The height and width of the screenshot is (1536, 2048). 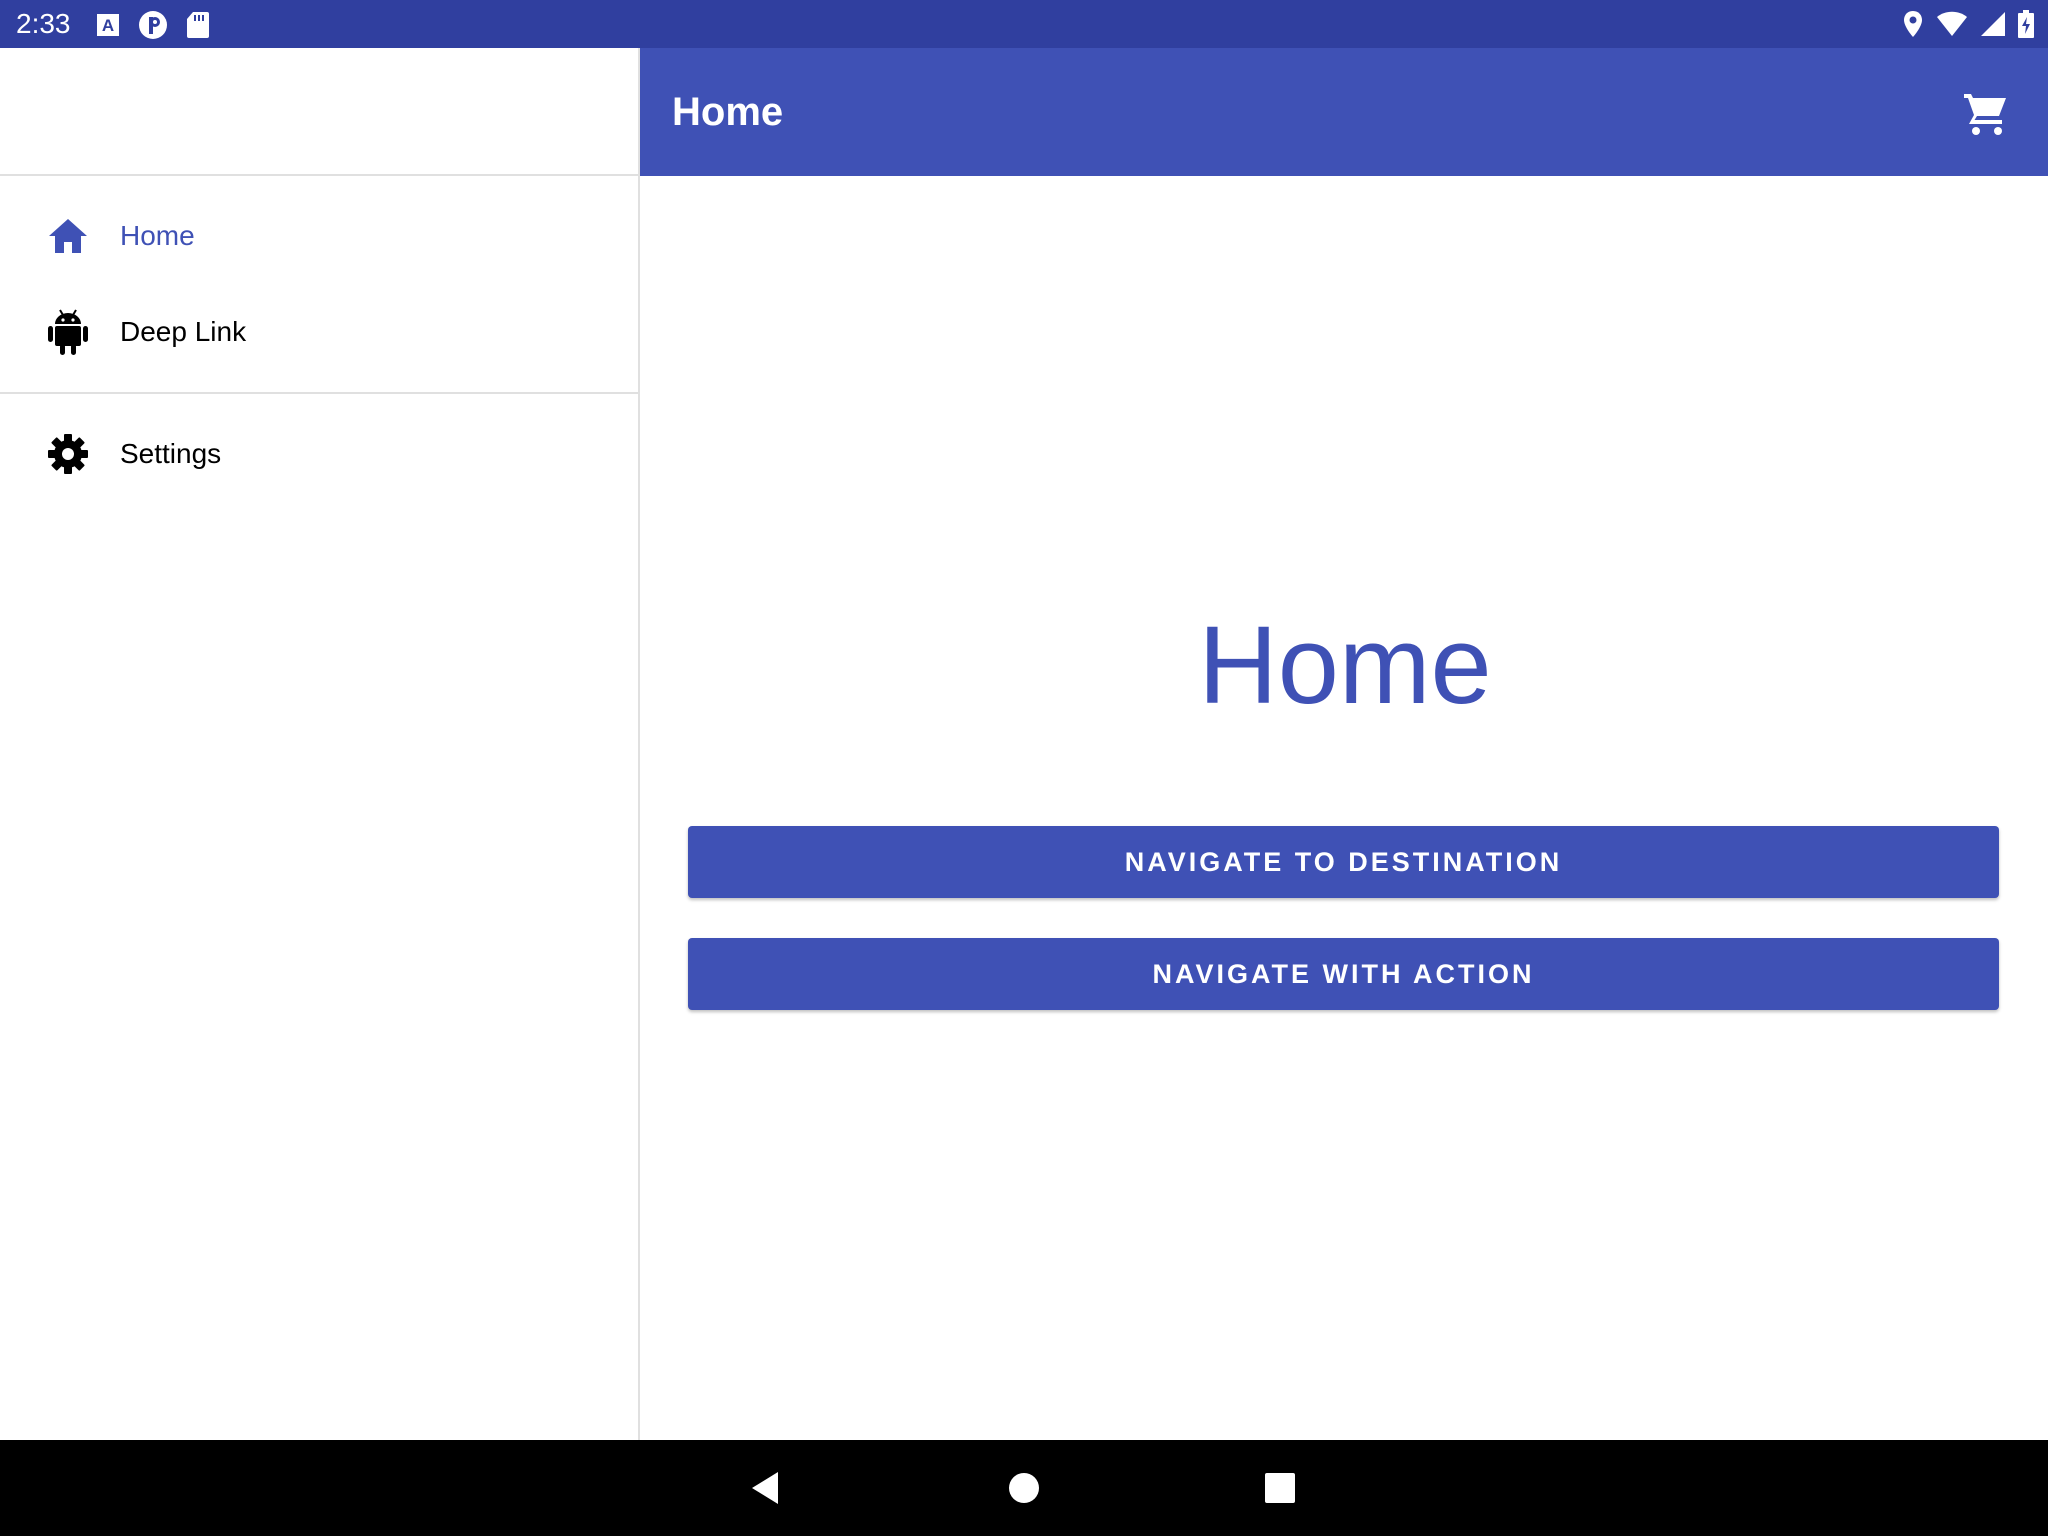 What do you see at coordinates (1280, 1488) in the screenshot?
I see `recents-icon` at bounding box center [1280, 1488].